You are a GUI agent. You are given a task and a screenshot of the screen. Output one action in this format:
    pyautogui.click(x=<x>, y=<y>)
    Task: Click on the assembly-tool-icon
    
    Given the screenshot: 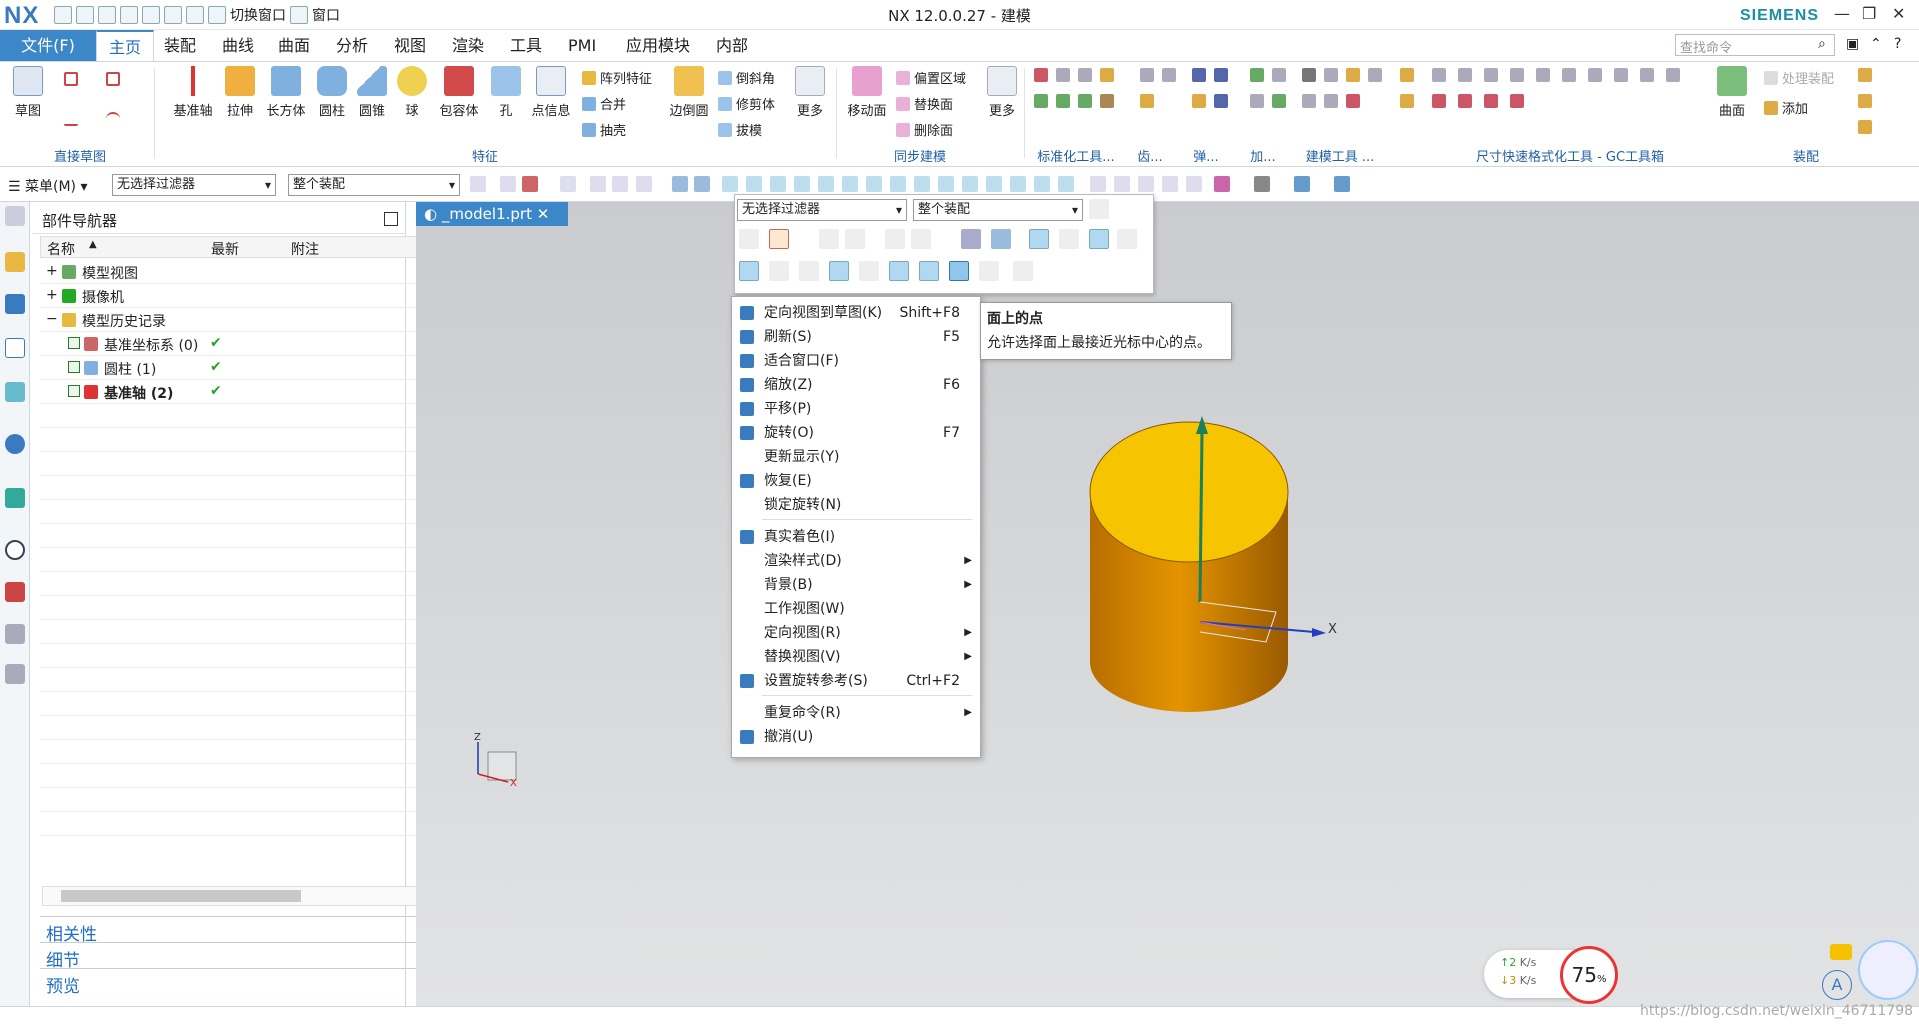 What is the action you would take?
    pyautogui.click(x=1865, y=101)
    